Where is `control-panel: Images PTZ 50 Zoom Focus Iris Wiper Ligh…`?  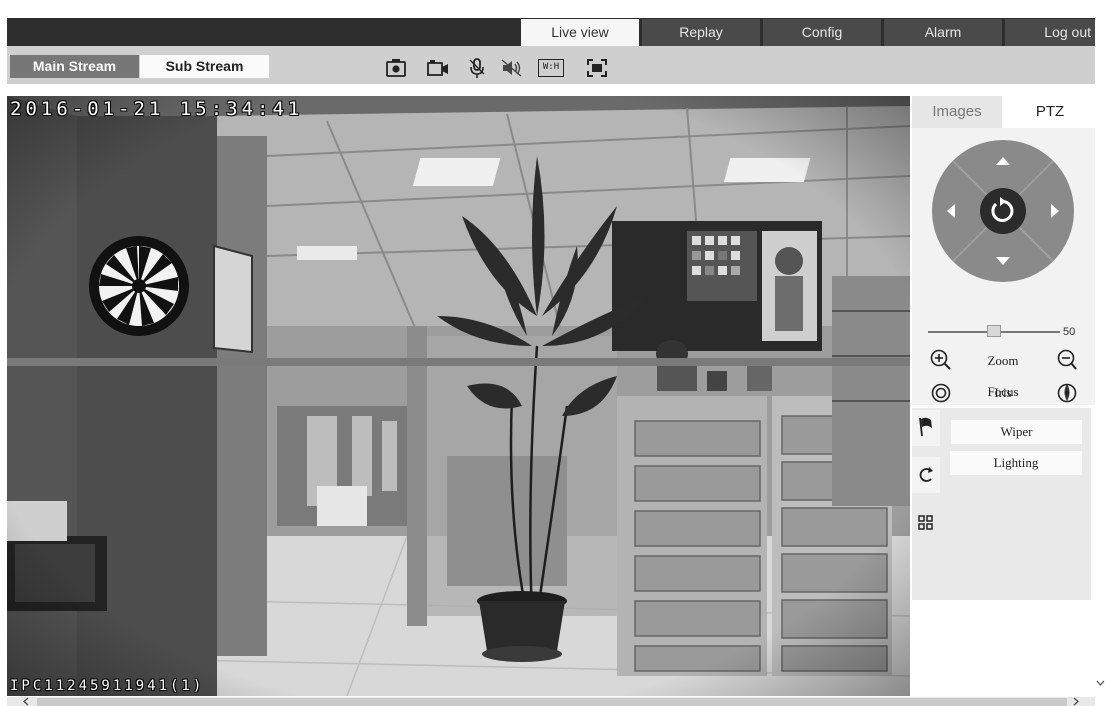 control-panel: Images PTZ 50 Zoom Focus Iris Wiper Ligh… is located at coordinates (1003, 396).